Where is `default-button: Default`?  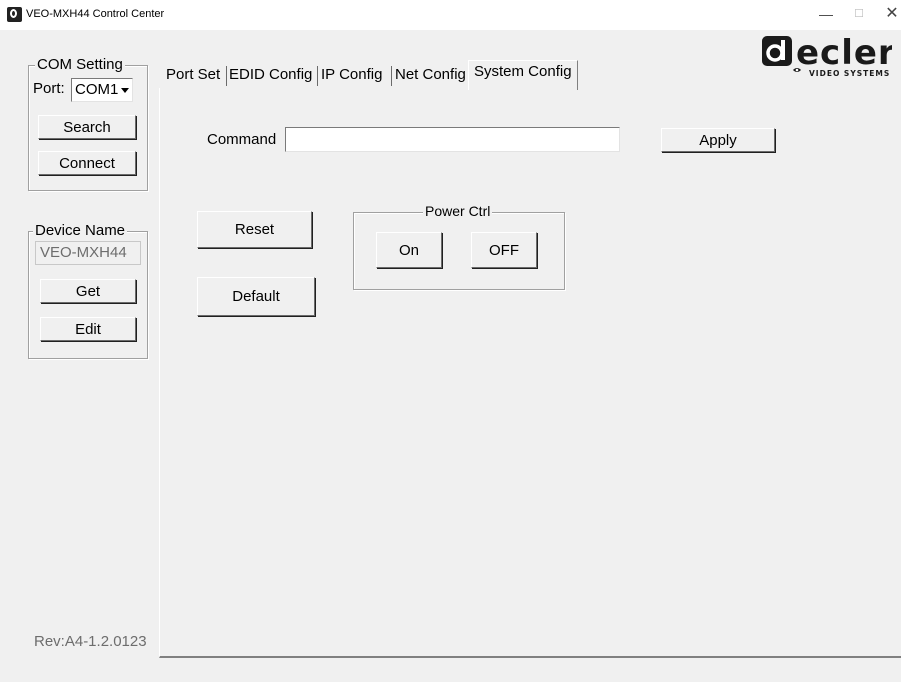
default-button: Default is located at coordinates (256, 296).